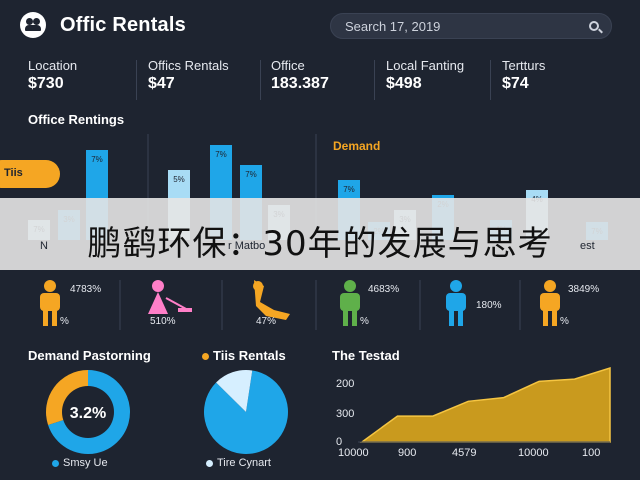  What do you see at coordinates (44, 246) in the screenshot?
I see `partial-label-left: N` at bounding box center [44, 246].